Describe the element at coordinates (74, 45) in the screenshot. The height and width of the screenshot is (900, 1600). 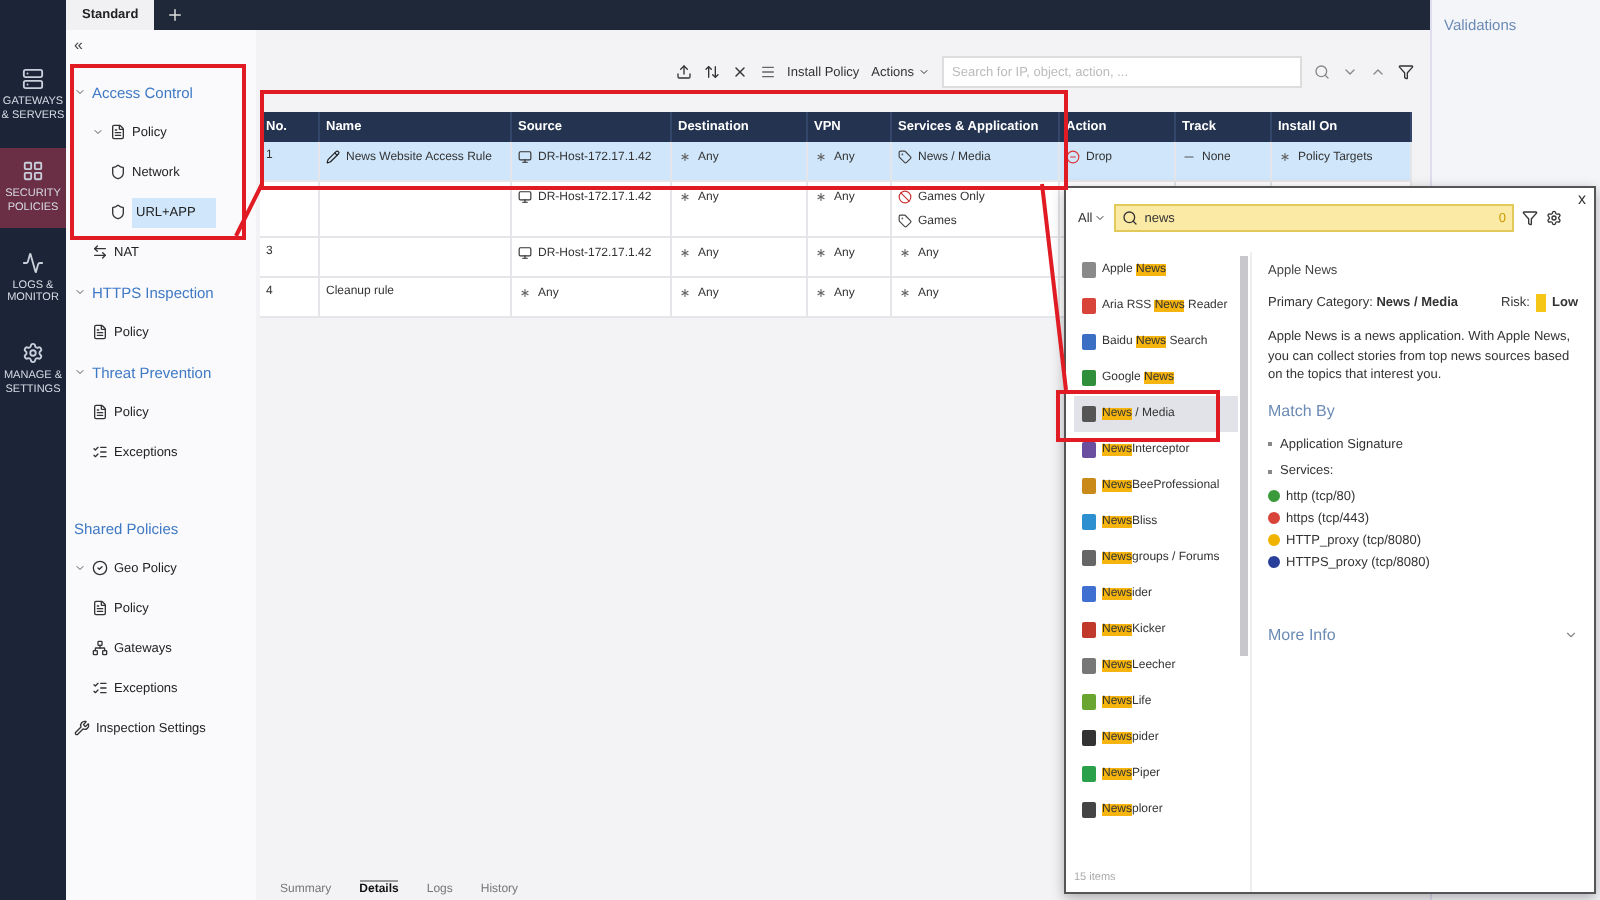
I see `collapse-toggle: «` at that location.